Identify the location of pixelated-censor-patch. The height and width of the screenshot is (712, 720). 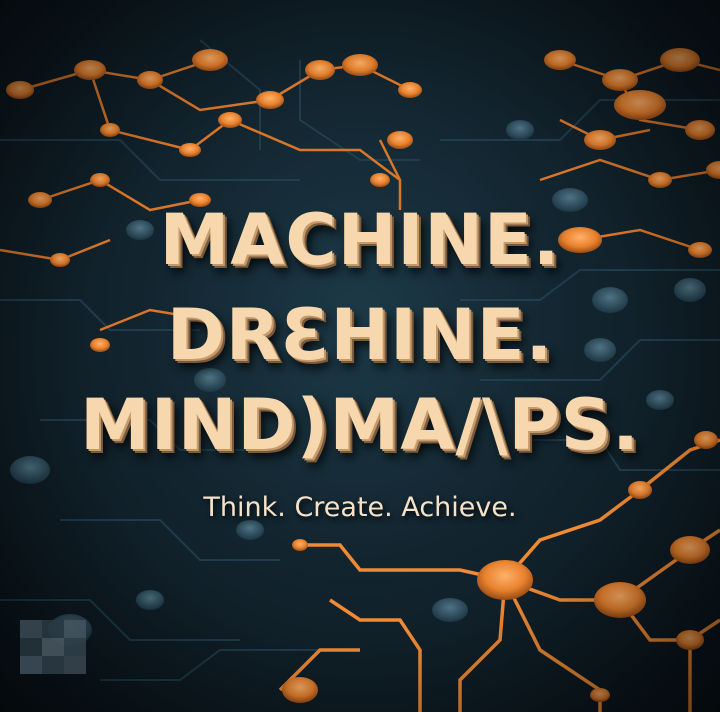
(53, 647).